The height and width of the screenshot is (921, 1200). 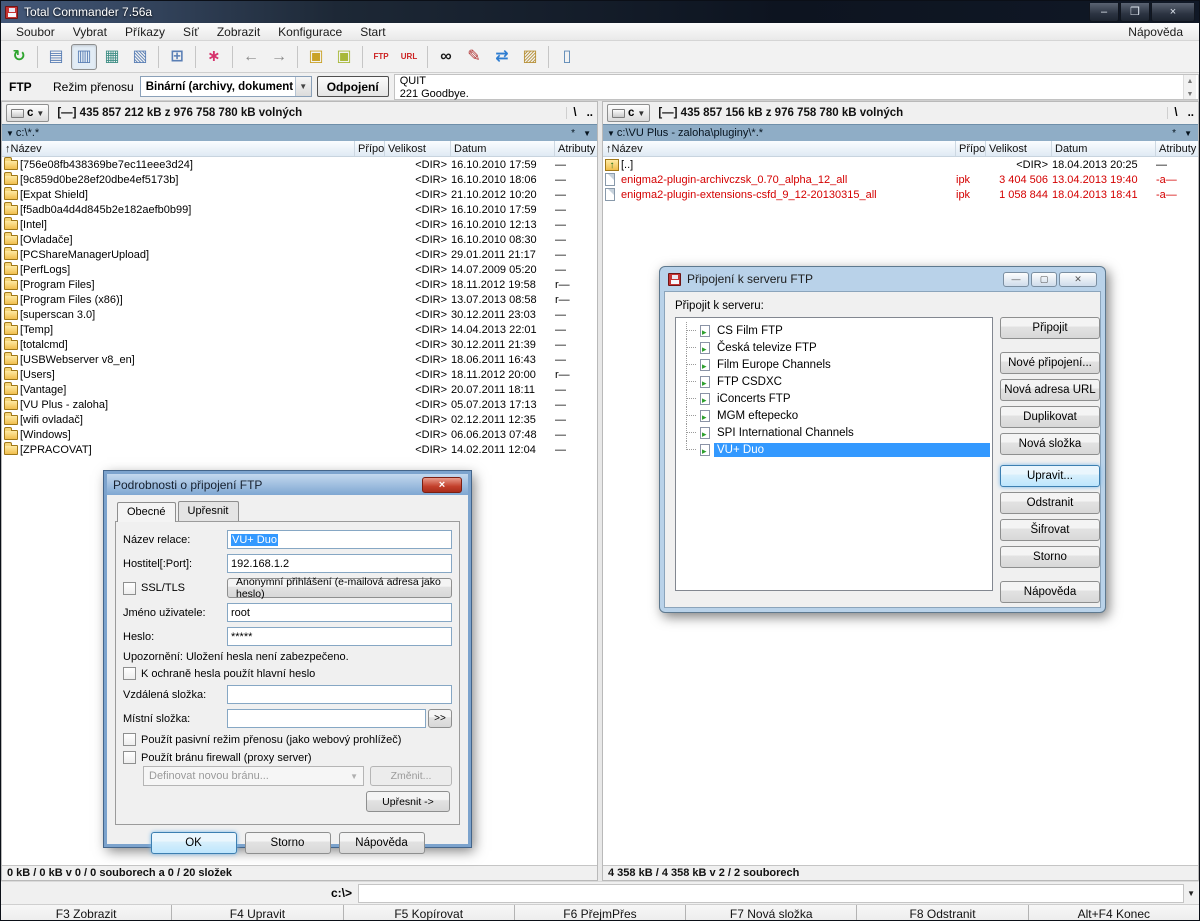 I want to click on left-path-bar: ▼ c:\*.* * ▼, so click(x=299, y=132).